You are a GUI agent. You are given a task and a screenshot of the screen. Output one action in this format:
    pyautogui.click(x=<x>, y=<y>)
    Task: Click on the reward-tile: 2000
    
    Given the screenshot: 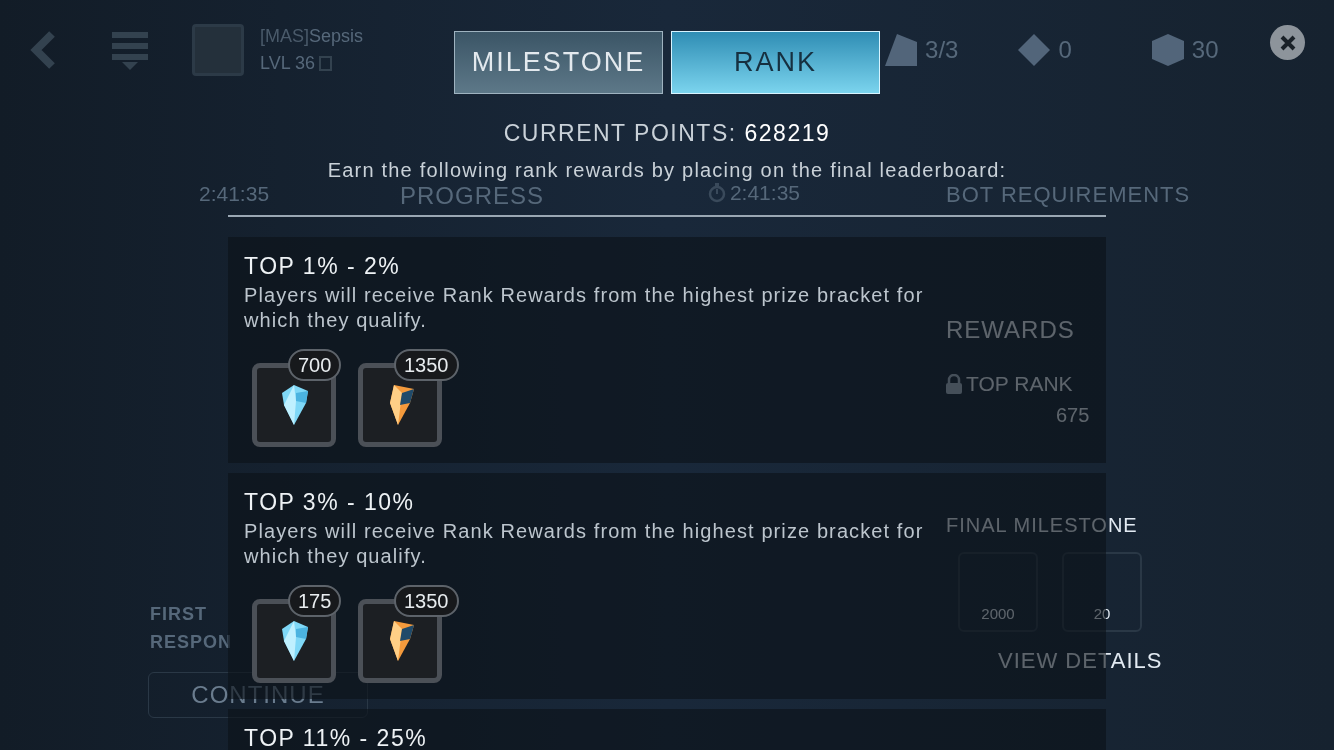 What is the action you would take?
    pyautogui.click(x=998, y=591)
    